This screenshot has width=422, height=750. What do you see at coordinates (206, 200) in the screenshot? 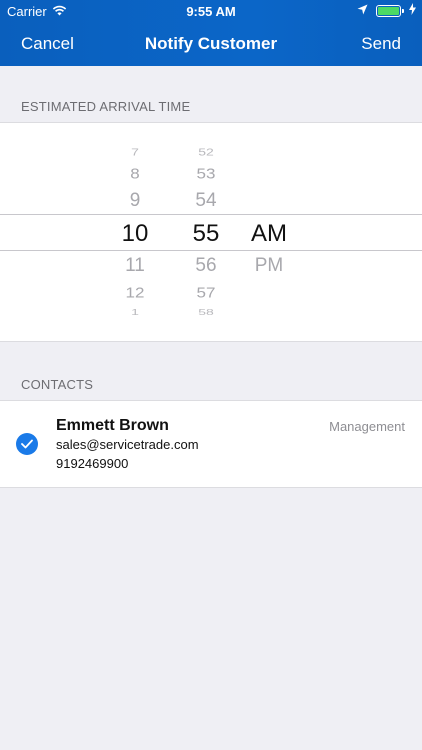
I see `minute-option: 54` at bounding box center [206, 200].